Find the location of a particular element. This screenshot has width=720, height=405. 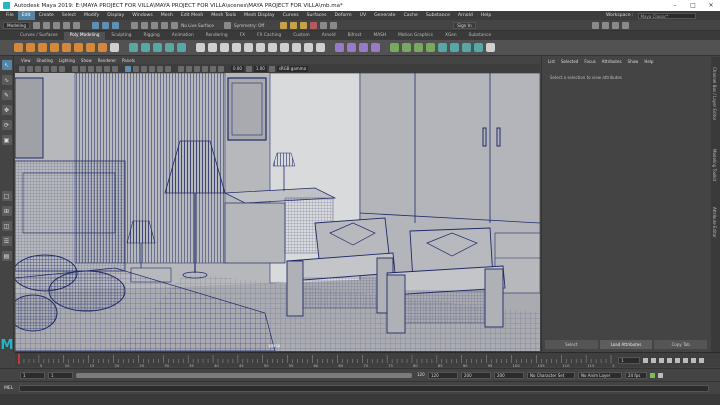

step-forward-key-icon is located at coordinates (693, 360).